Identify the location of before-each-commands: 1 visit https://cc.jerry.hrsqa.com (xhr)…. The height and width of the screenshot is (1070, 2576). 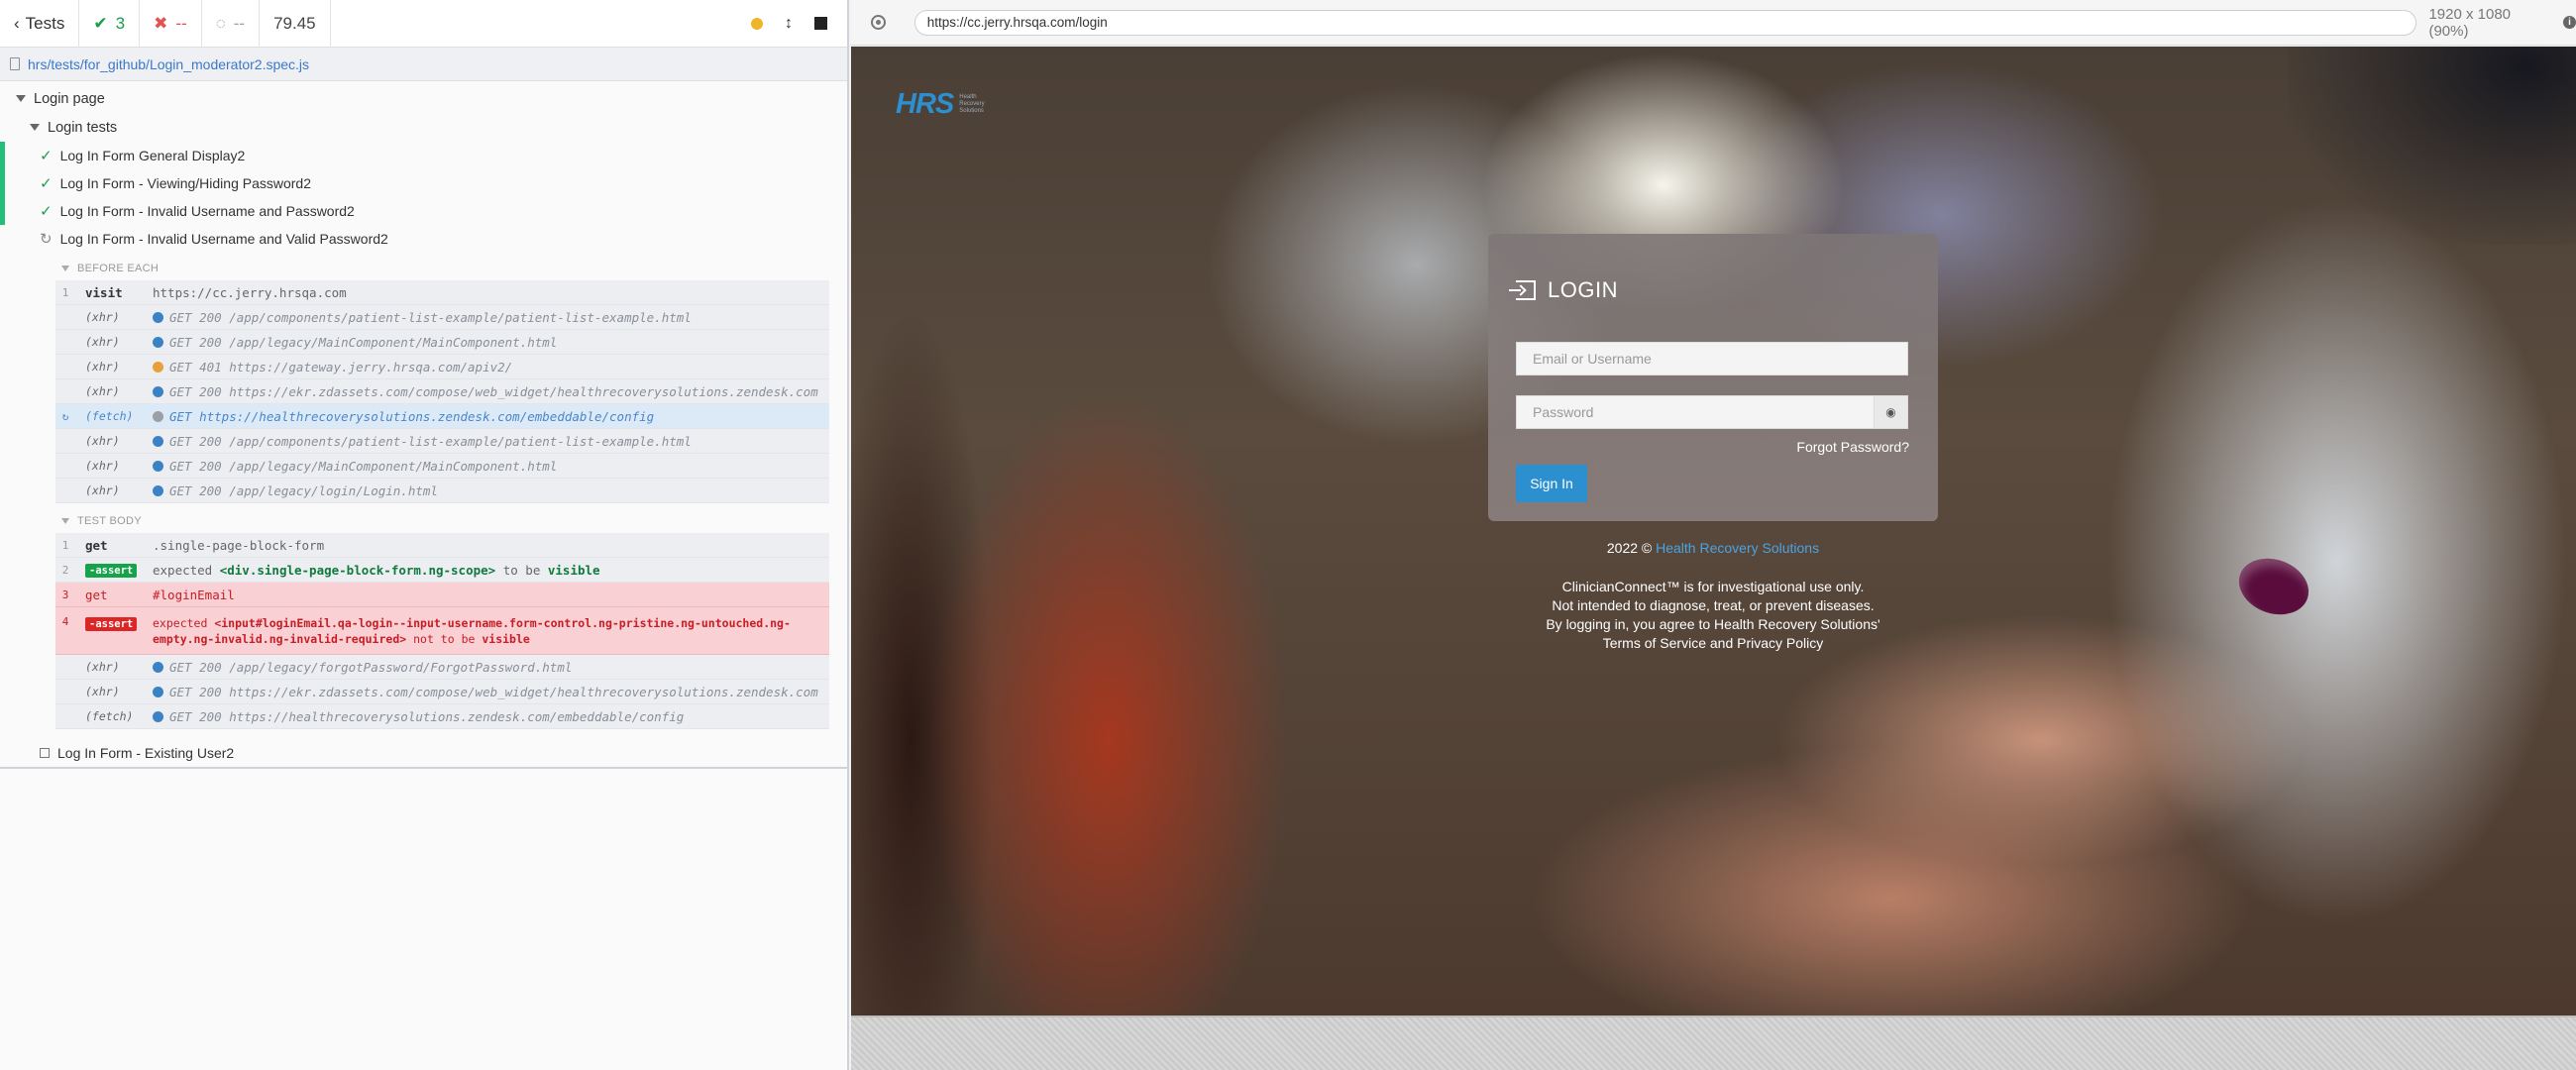
(442, 391).